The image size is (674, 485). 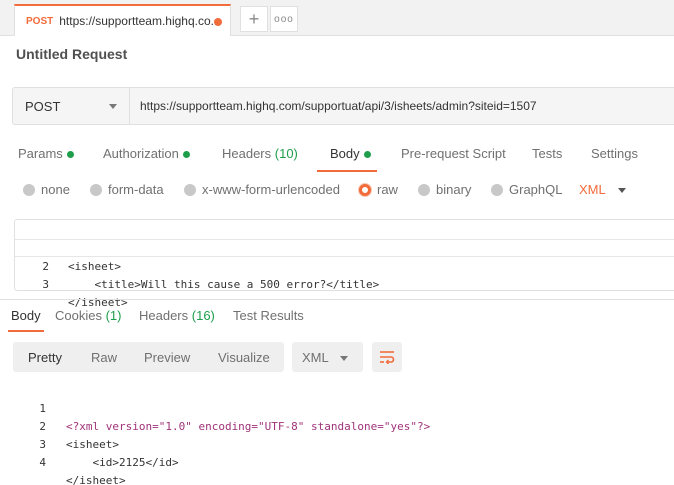 What do you see at coordinates (271, 189) in the screenshot?
I see `radio-urlencoded-label: x-www-form-urlencoded` at bounding box center [271, 189].